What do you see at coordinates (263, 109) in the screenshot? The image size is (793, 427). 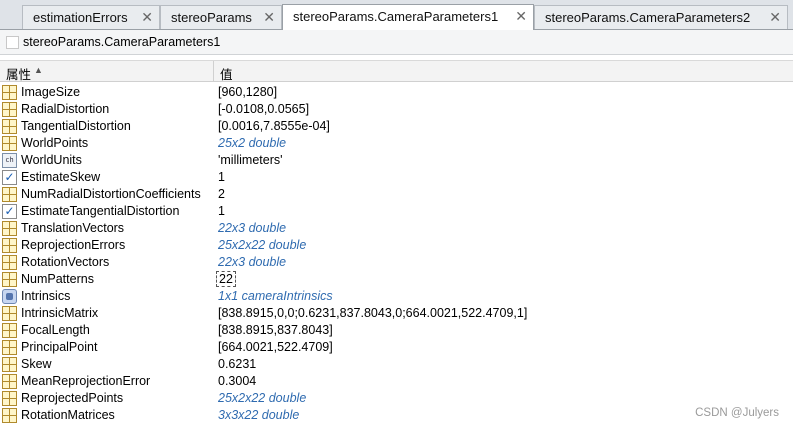 I see `property-value: [-0.0108,0.0565]` at bounding box center [263, 109].